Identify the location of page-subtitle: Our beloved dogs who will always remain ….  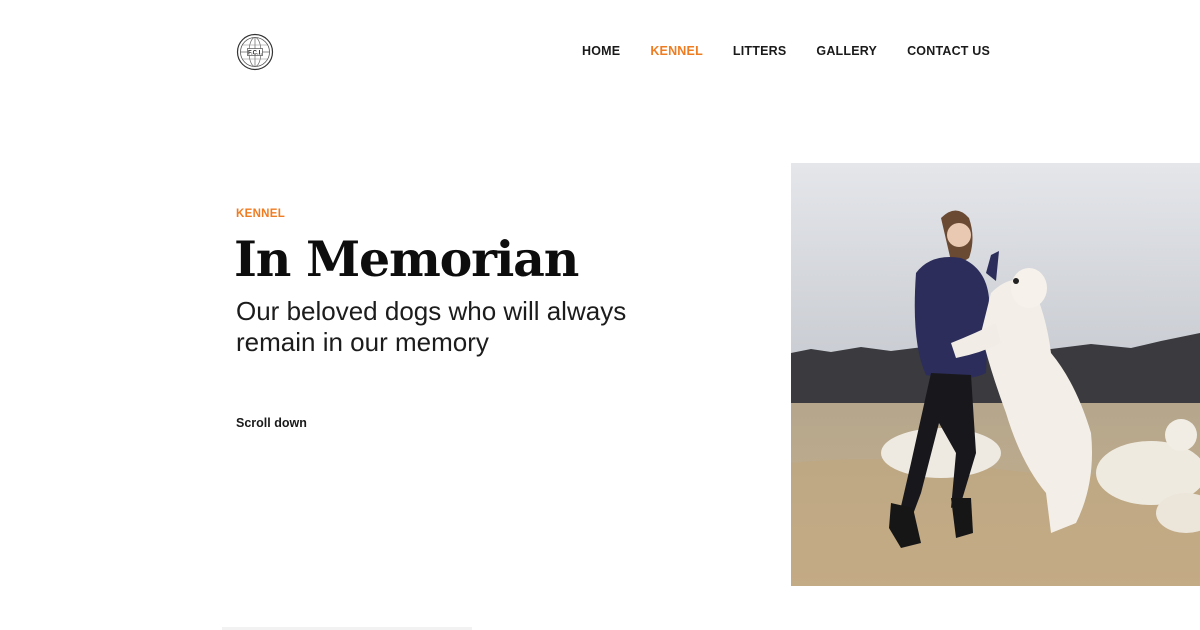
(431, 326).